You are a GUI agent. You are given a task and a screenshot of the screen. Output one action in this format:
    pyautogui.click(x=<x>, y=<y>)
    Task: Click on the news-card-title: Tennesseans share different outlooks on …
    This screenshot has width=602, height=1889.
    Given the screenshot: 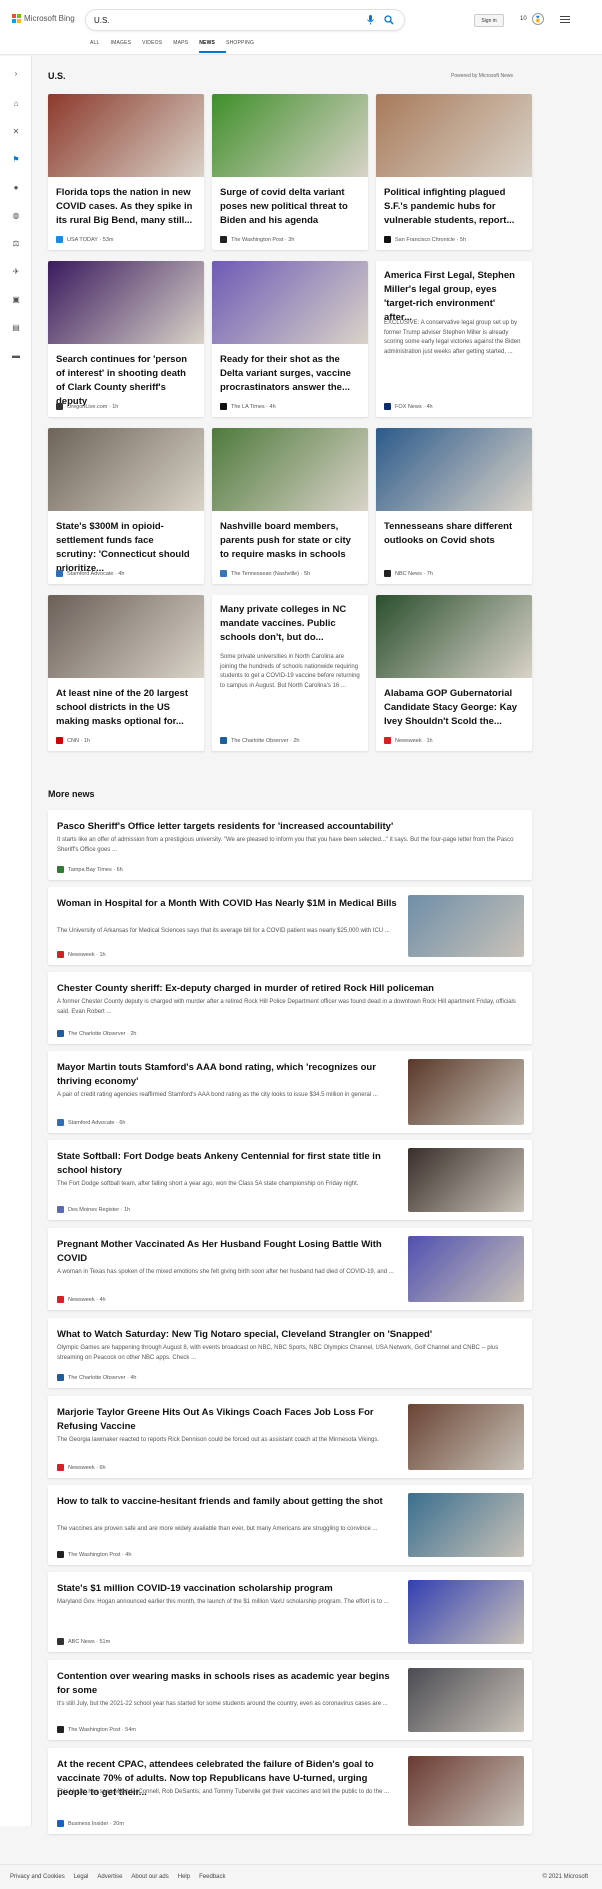 What is the action you would take?
    pyautogui.click(x=454, y=534)
    